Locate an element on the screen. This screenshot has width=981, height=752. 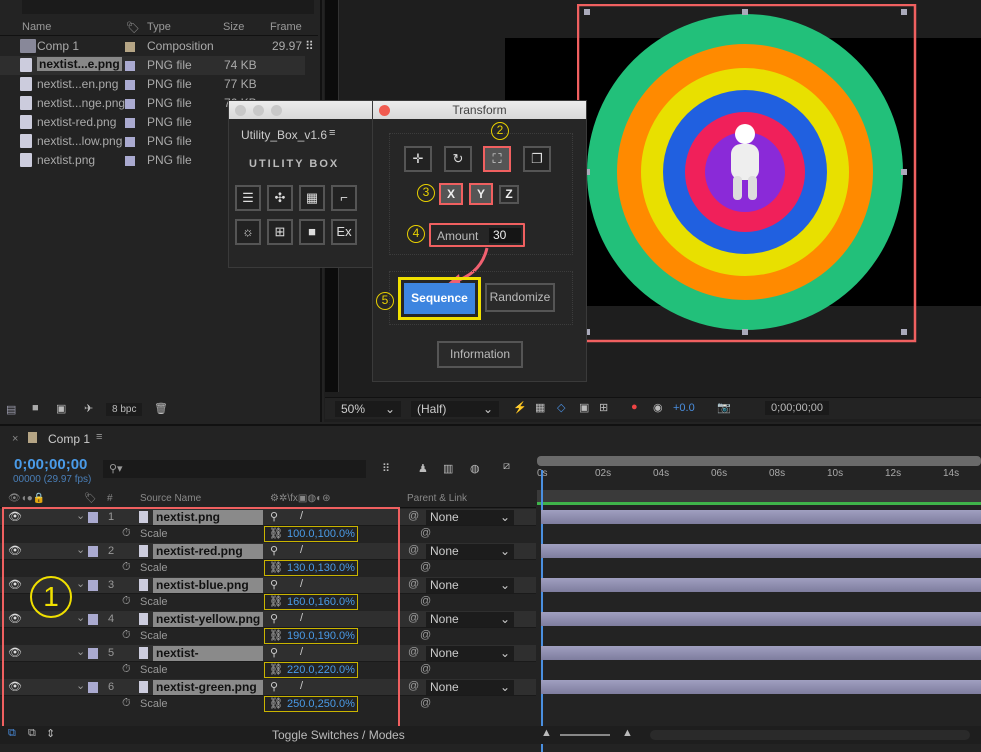
panel-menu-icon: ≡ is located at coordinates (99, 437).